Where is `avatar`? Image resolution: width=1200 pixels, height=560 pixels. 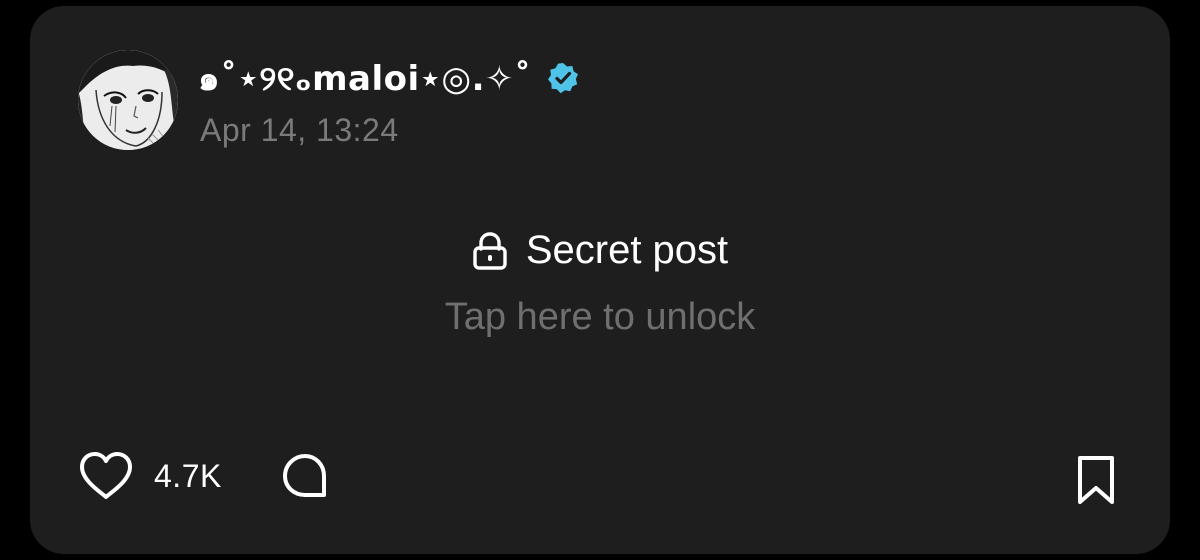 avatar is located at coordinates (128, 100).